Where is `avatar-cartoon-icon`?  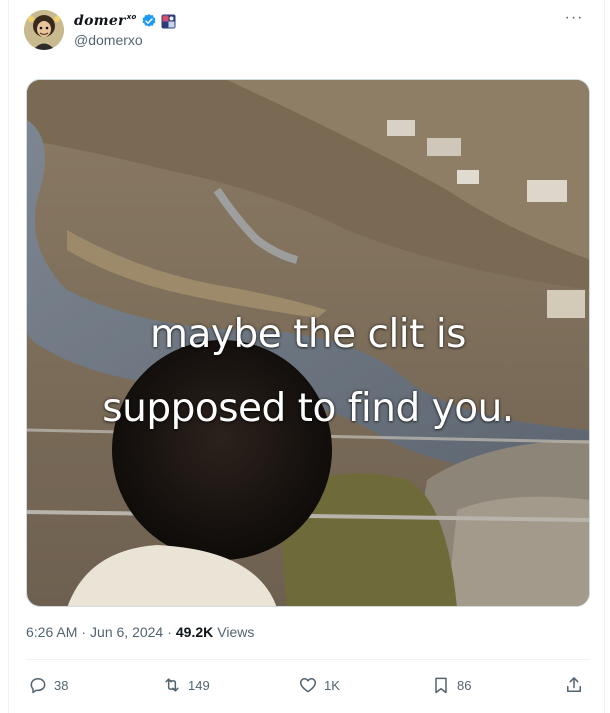
avatar-cartoon-icon is located at coordinates (44, 30).